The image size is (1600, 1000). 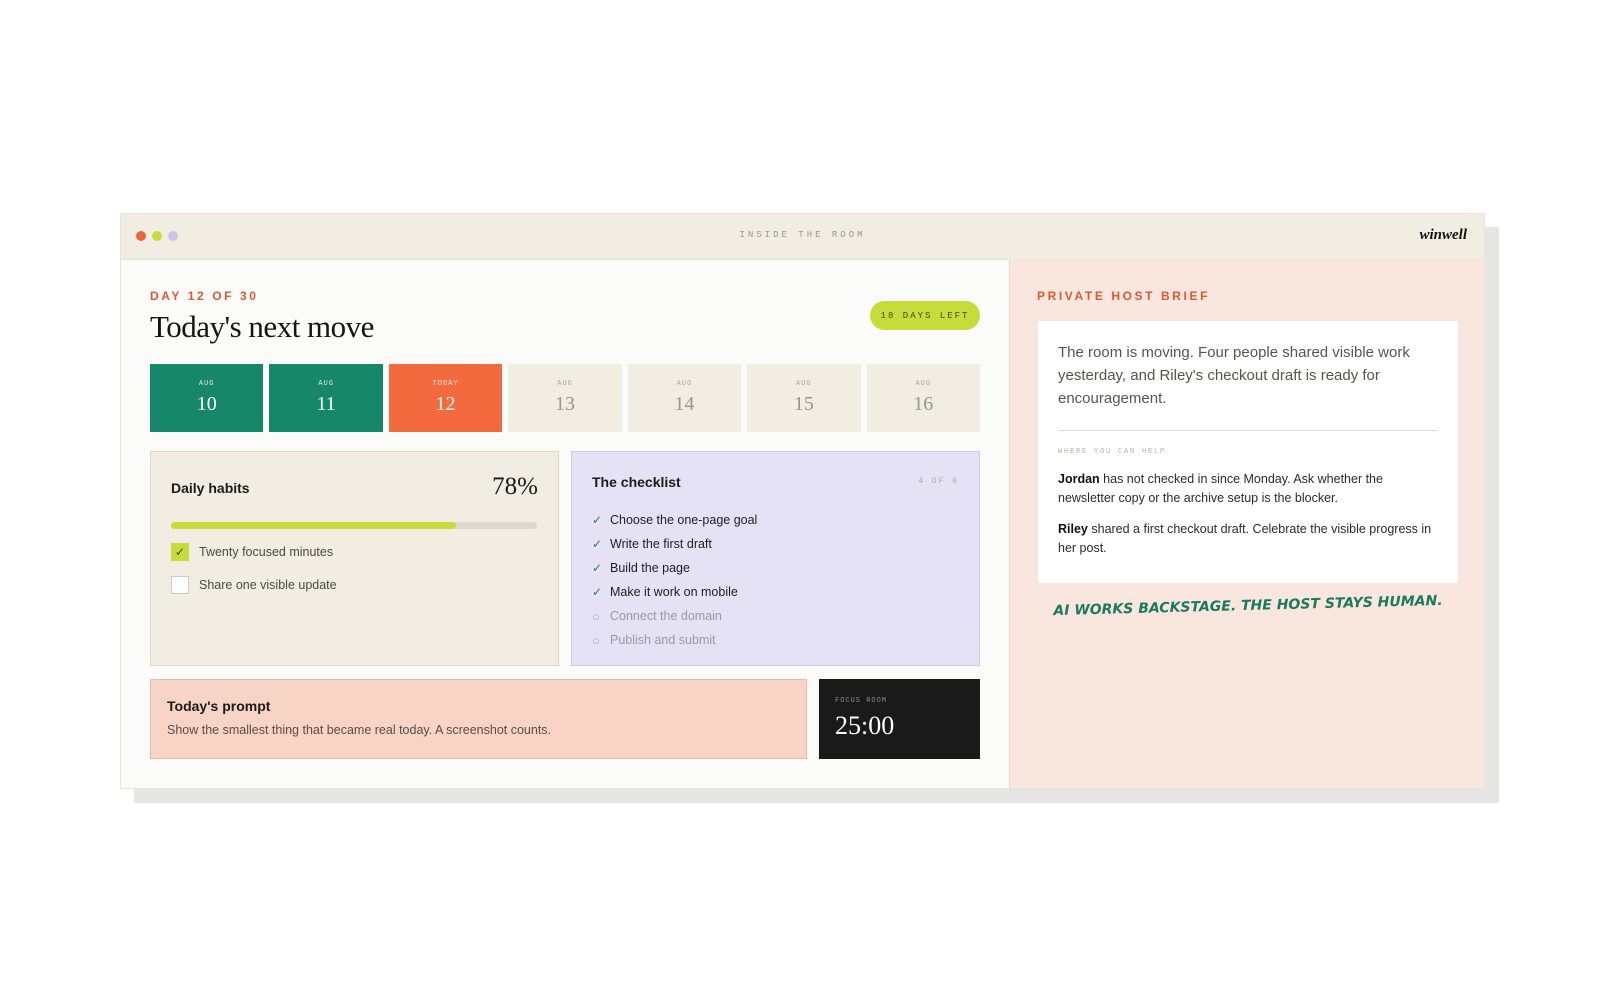 I want to click on habit-item: ✓ Twenty focused minutes, so click(x=252, y=552).